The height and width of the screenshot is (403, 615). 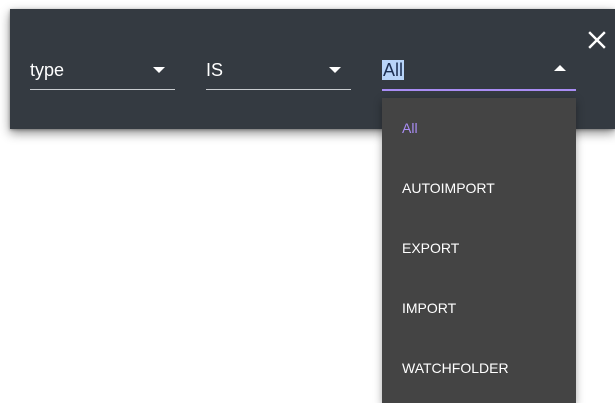 What do you see at coordinates (278, 69) in the screenshot?
I see `operator-select: IS` at bounding box center [278, 69].